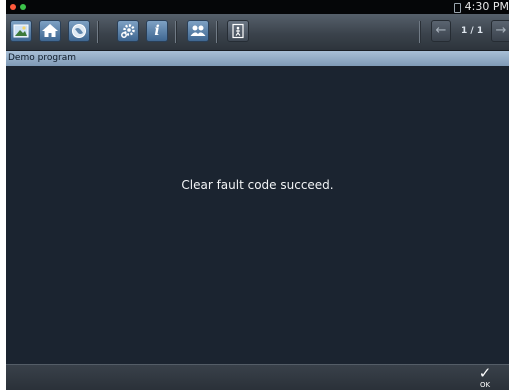  I want to click on home-icon, so click(50, 30).